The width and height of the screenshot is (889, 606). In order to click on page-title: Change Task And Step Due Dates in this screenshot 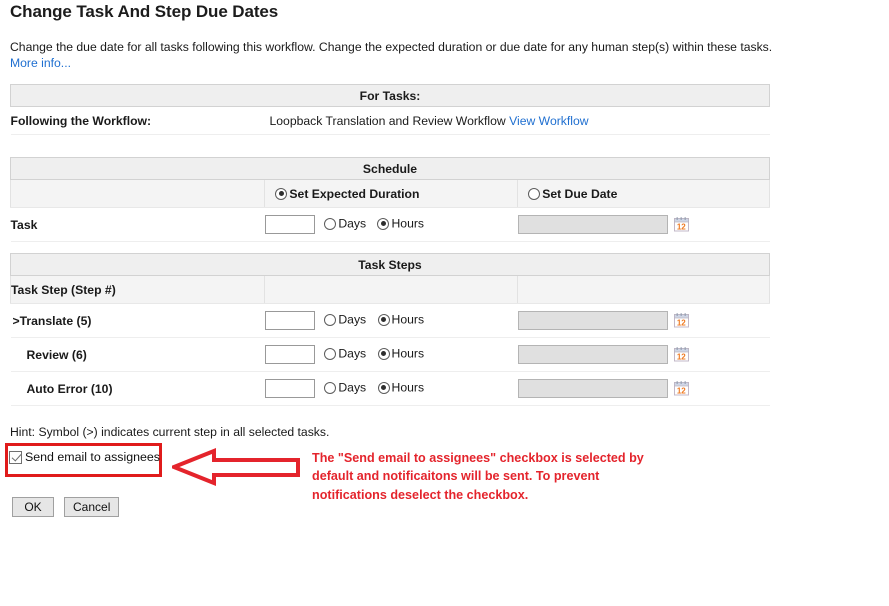, I will do `click(144, 11)`.